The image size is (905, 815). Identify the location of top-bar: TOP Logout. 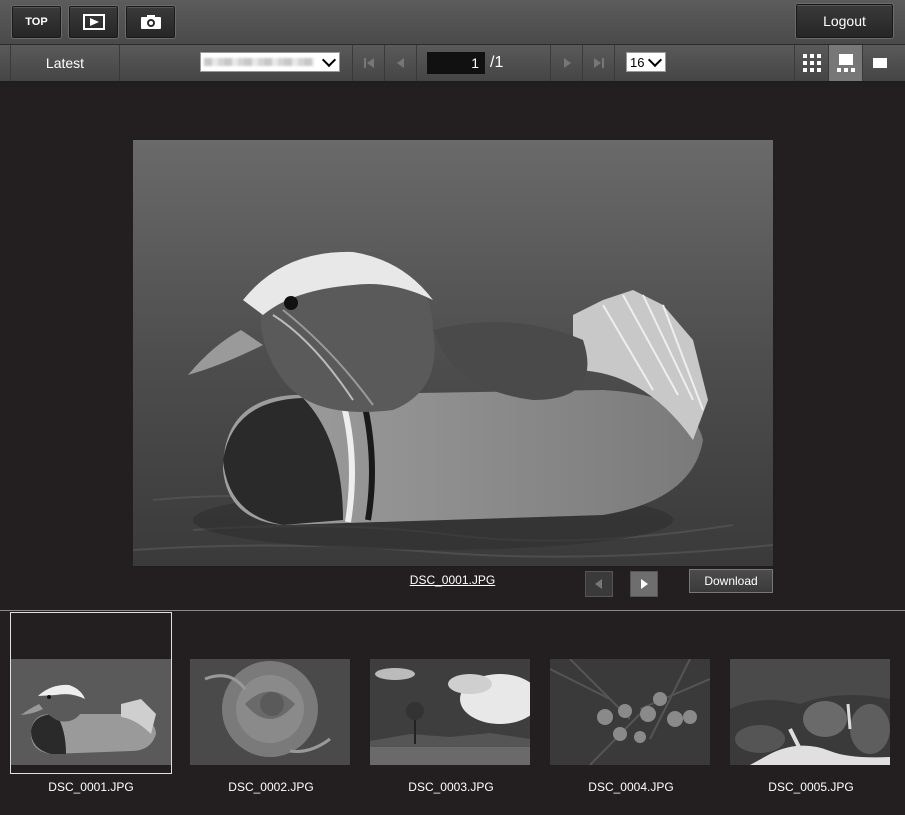
(452, 22).